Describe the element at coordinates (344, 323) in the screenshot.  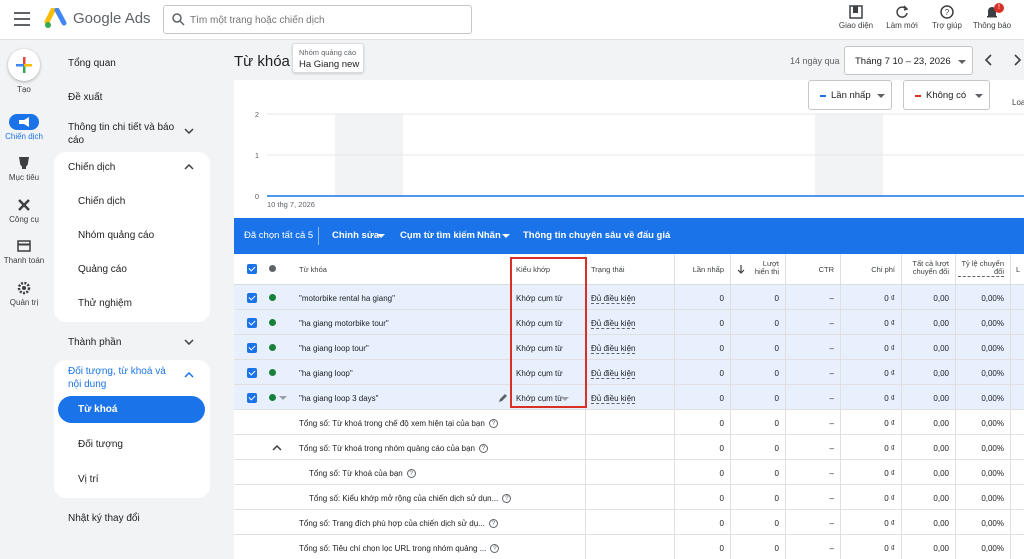
I see `keyword-text: "ha giang motorbike tour"` at that location.